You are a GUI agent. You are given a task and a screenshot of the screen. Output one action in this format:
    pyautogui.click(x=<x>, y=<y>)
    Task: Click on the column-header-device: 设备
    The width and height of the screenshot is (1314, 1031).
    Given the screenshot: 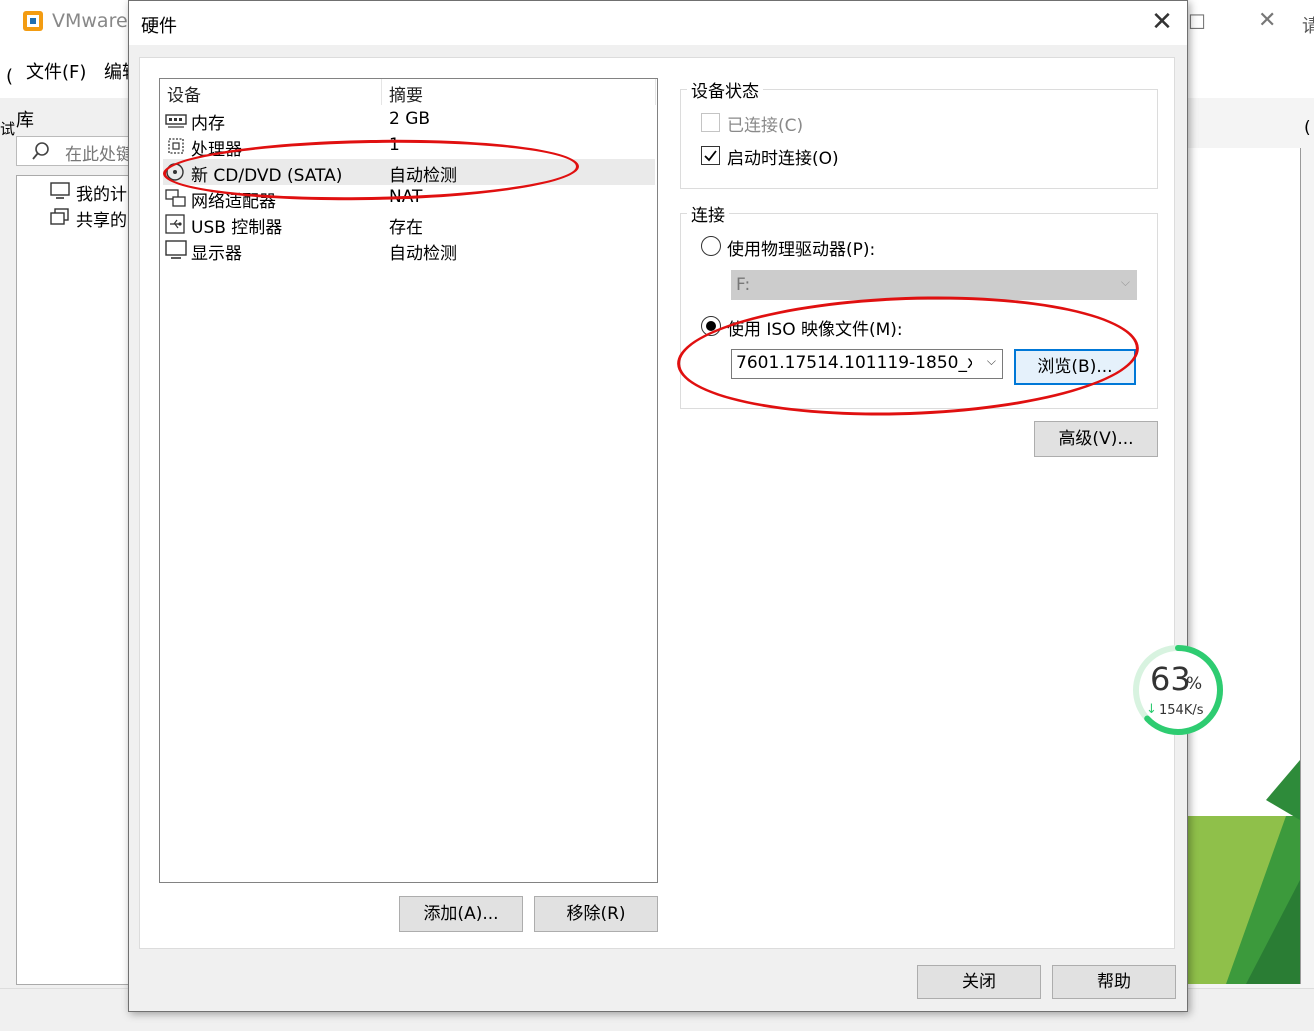 What is the action you would take?
    pyautogui.click(x=184, y=93)
    